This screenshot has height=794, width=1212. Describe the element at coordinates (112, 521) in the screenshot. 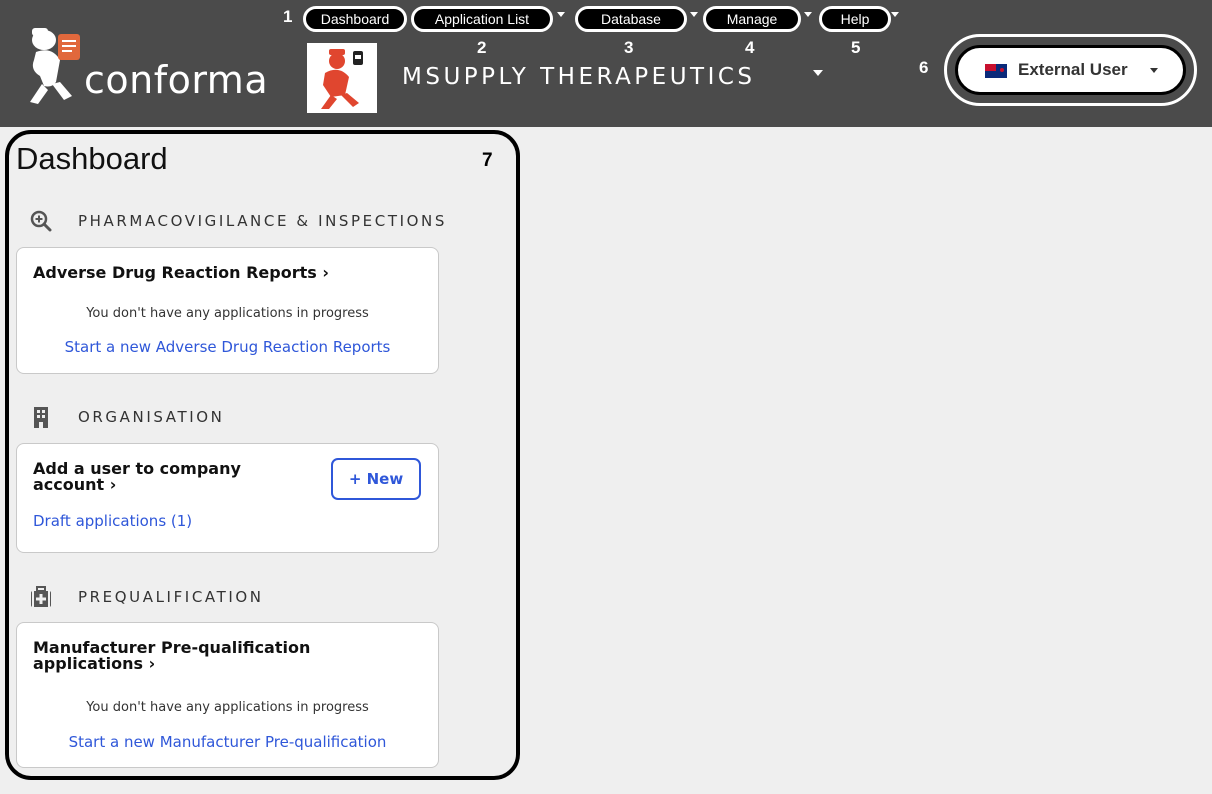

I see `draft-applications-link: Draft applications (1)` at that location.